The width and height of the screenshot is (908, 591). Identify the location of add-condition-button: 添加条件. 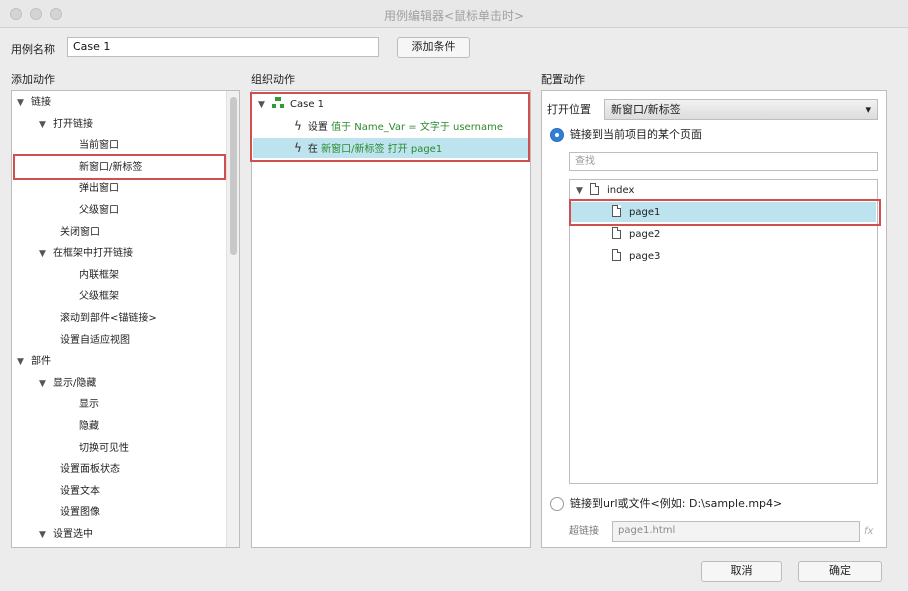
(433, 47).